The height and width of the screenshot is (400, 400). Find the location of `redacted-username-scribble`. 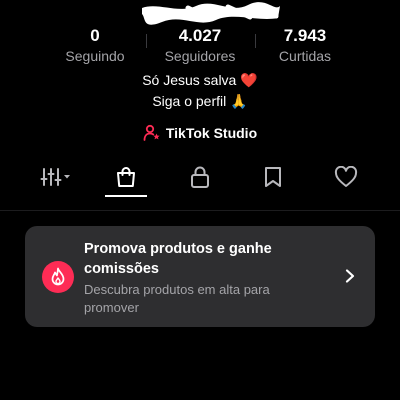

redacted-username-scribble is located at coordinates (211, 13).